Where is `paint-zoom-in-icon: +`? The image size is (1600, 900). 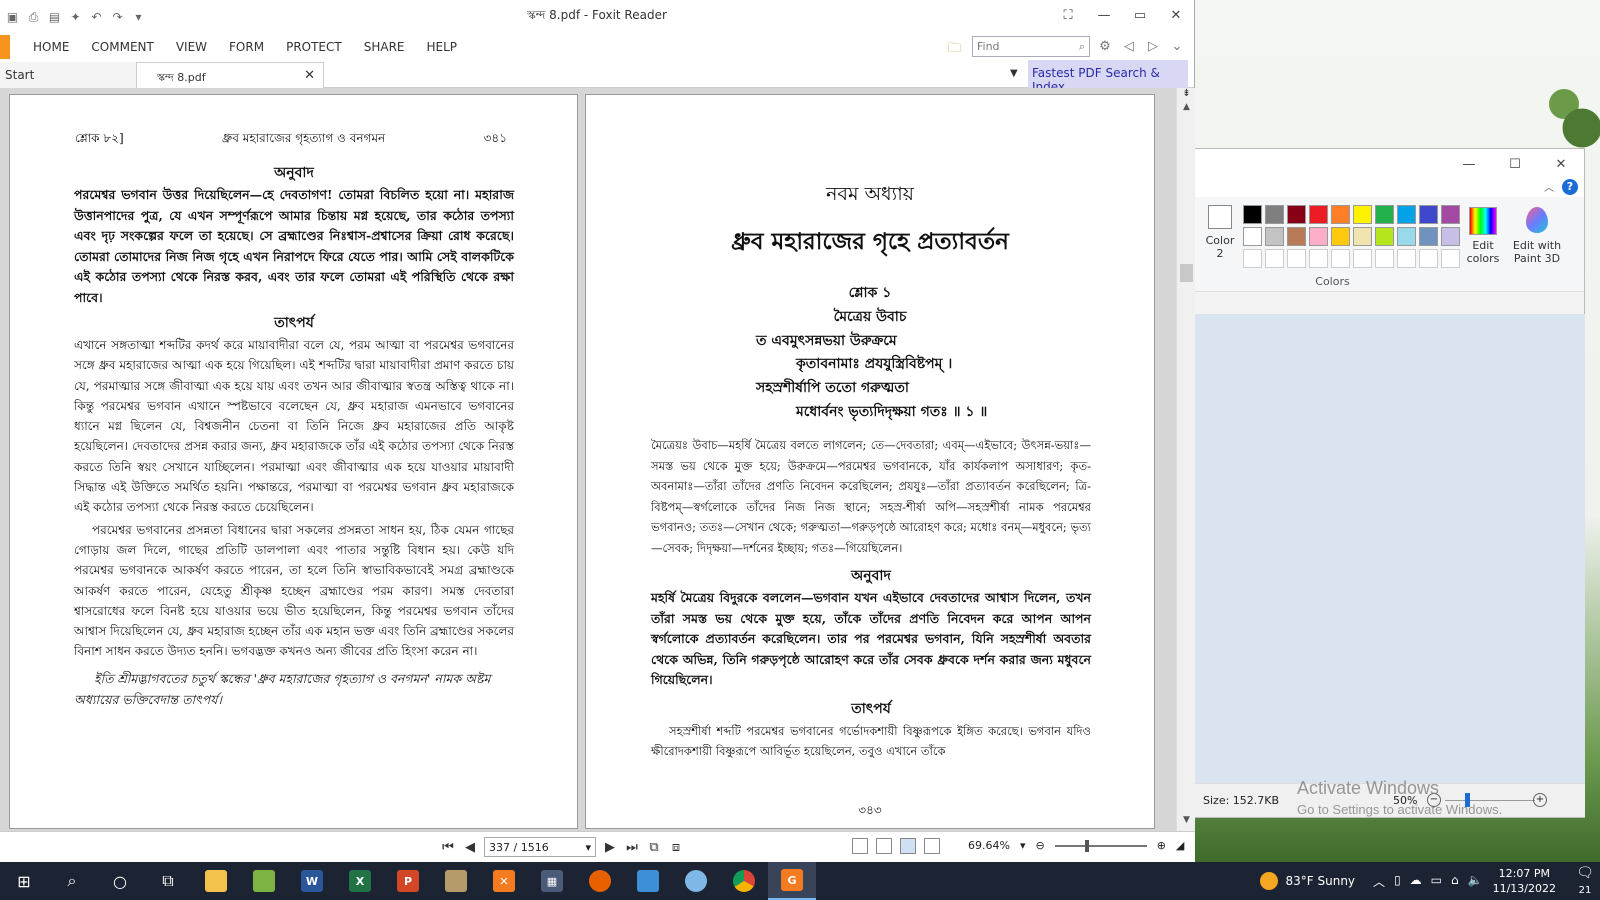
paint-zoom-in-icon: + is located at coordinates (1540, 800).